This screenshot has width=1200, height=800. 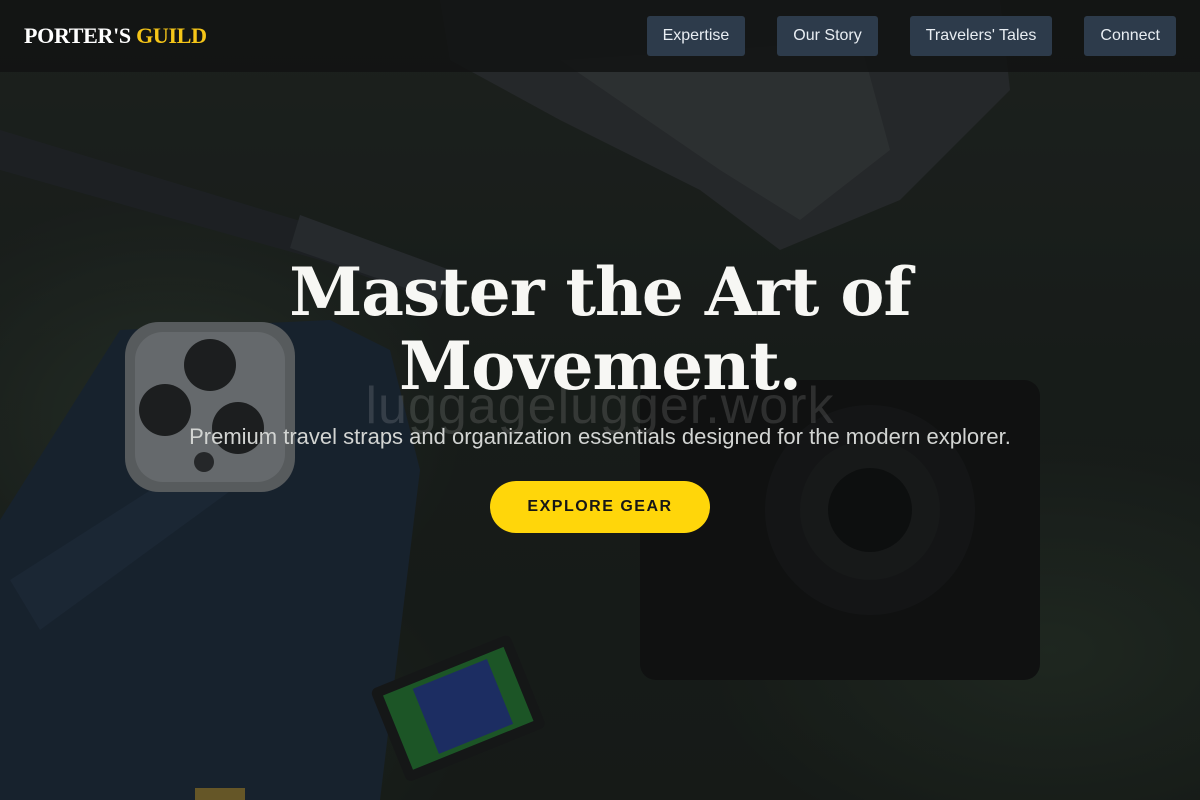 I want to click on explore-gear-button: EXPLORE GEAR, so click(x=600, y=507).